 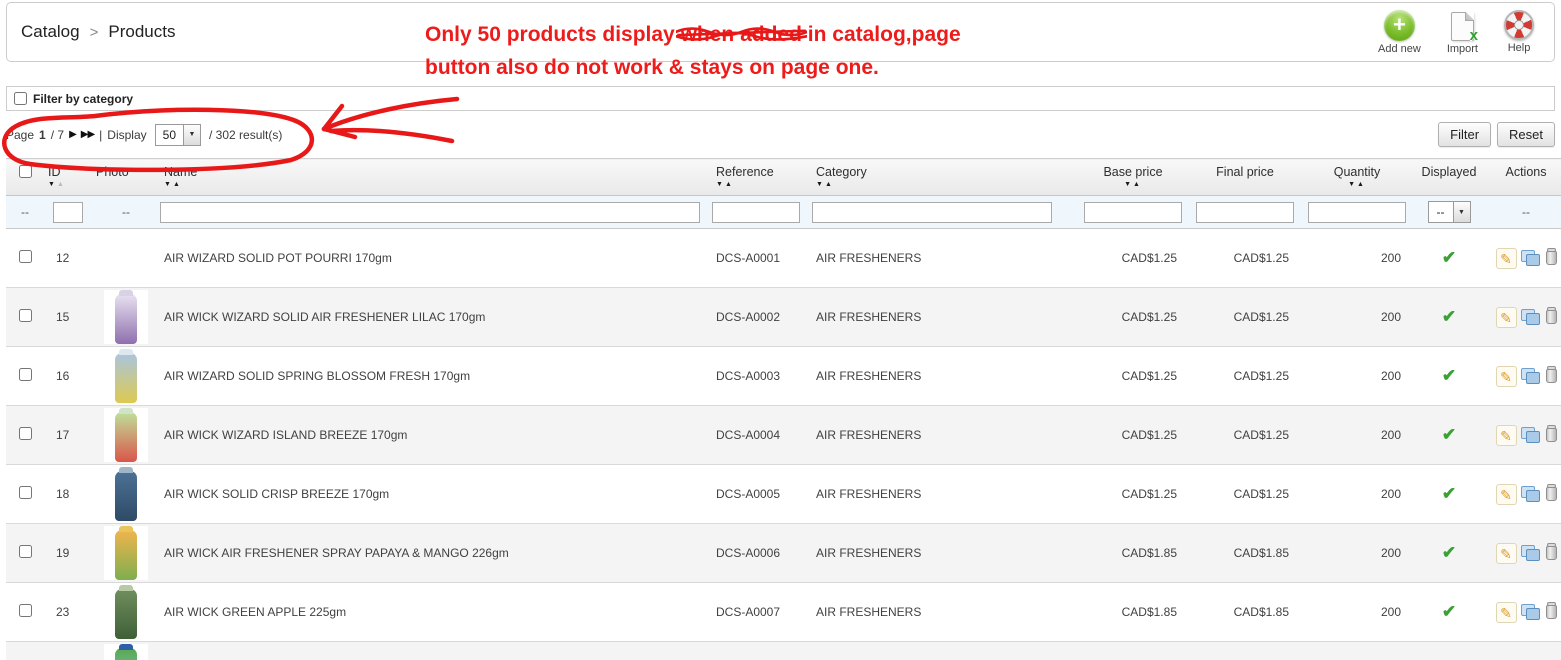 What do you see at coordinates (1245, 212) in the screenshot?
I see `final-price-filter-input` at bounding box center [1245, 212].